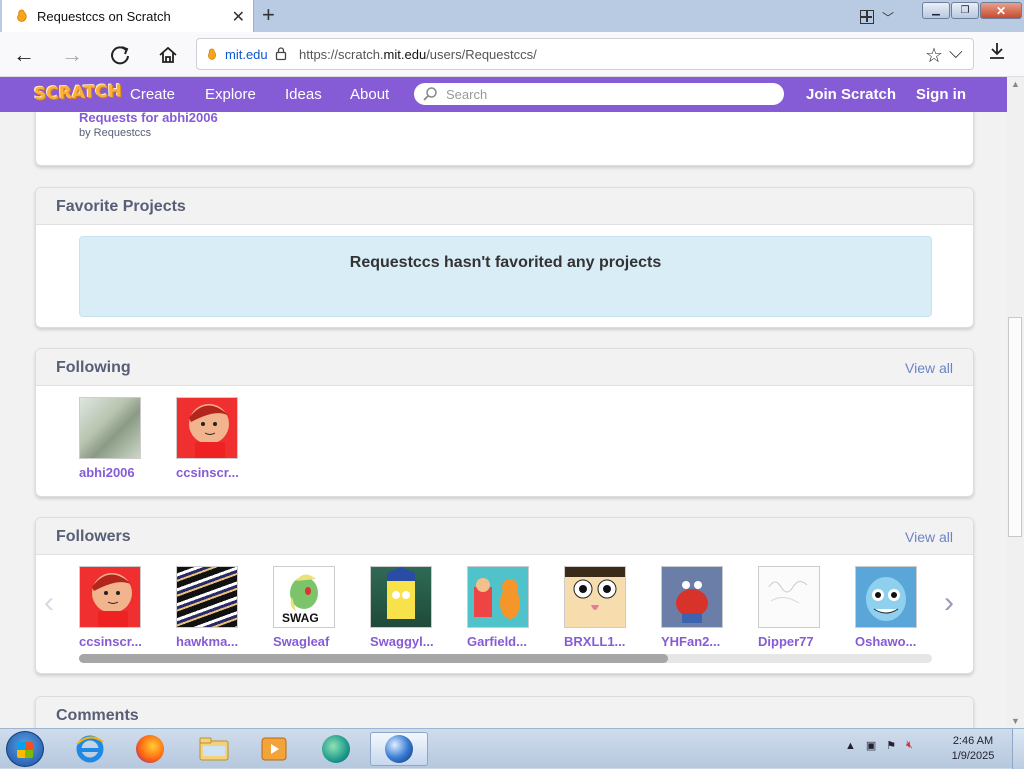  I want to click on tab-scratch: Requestccs on Scratch ✕, so click(128, 16).